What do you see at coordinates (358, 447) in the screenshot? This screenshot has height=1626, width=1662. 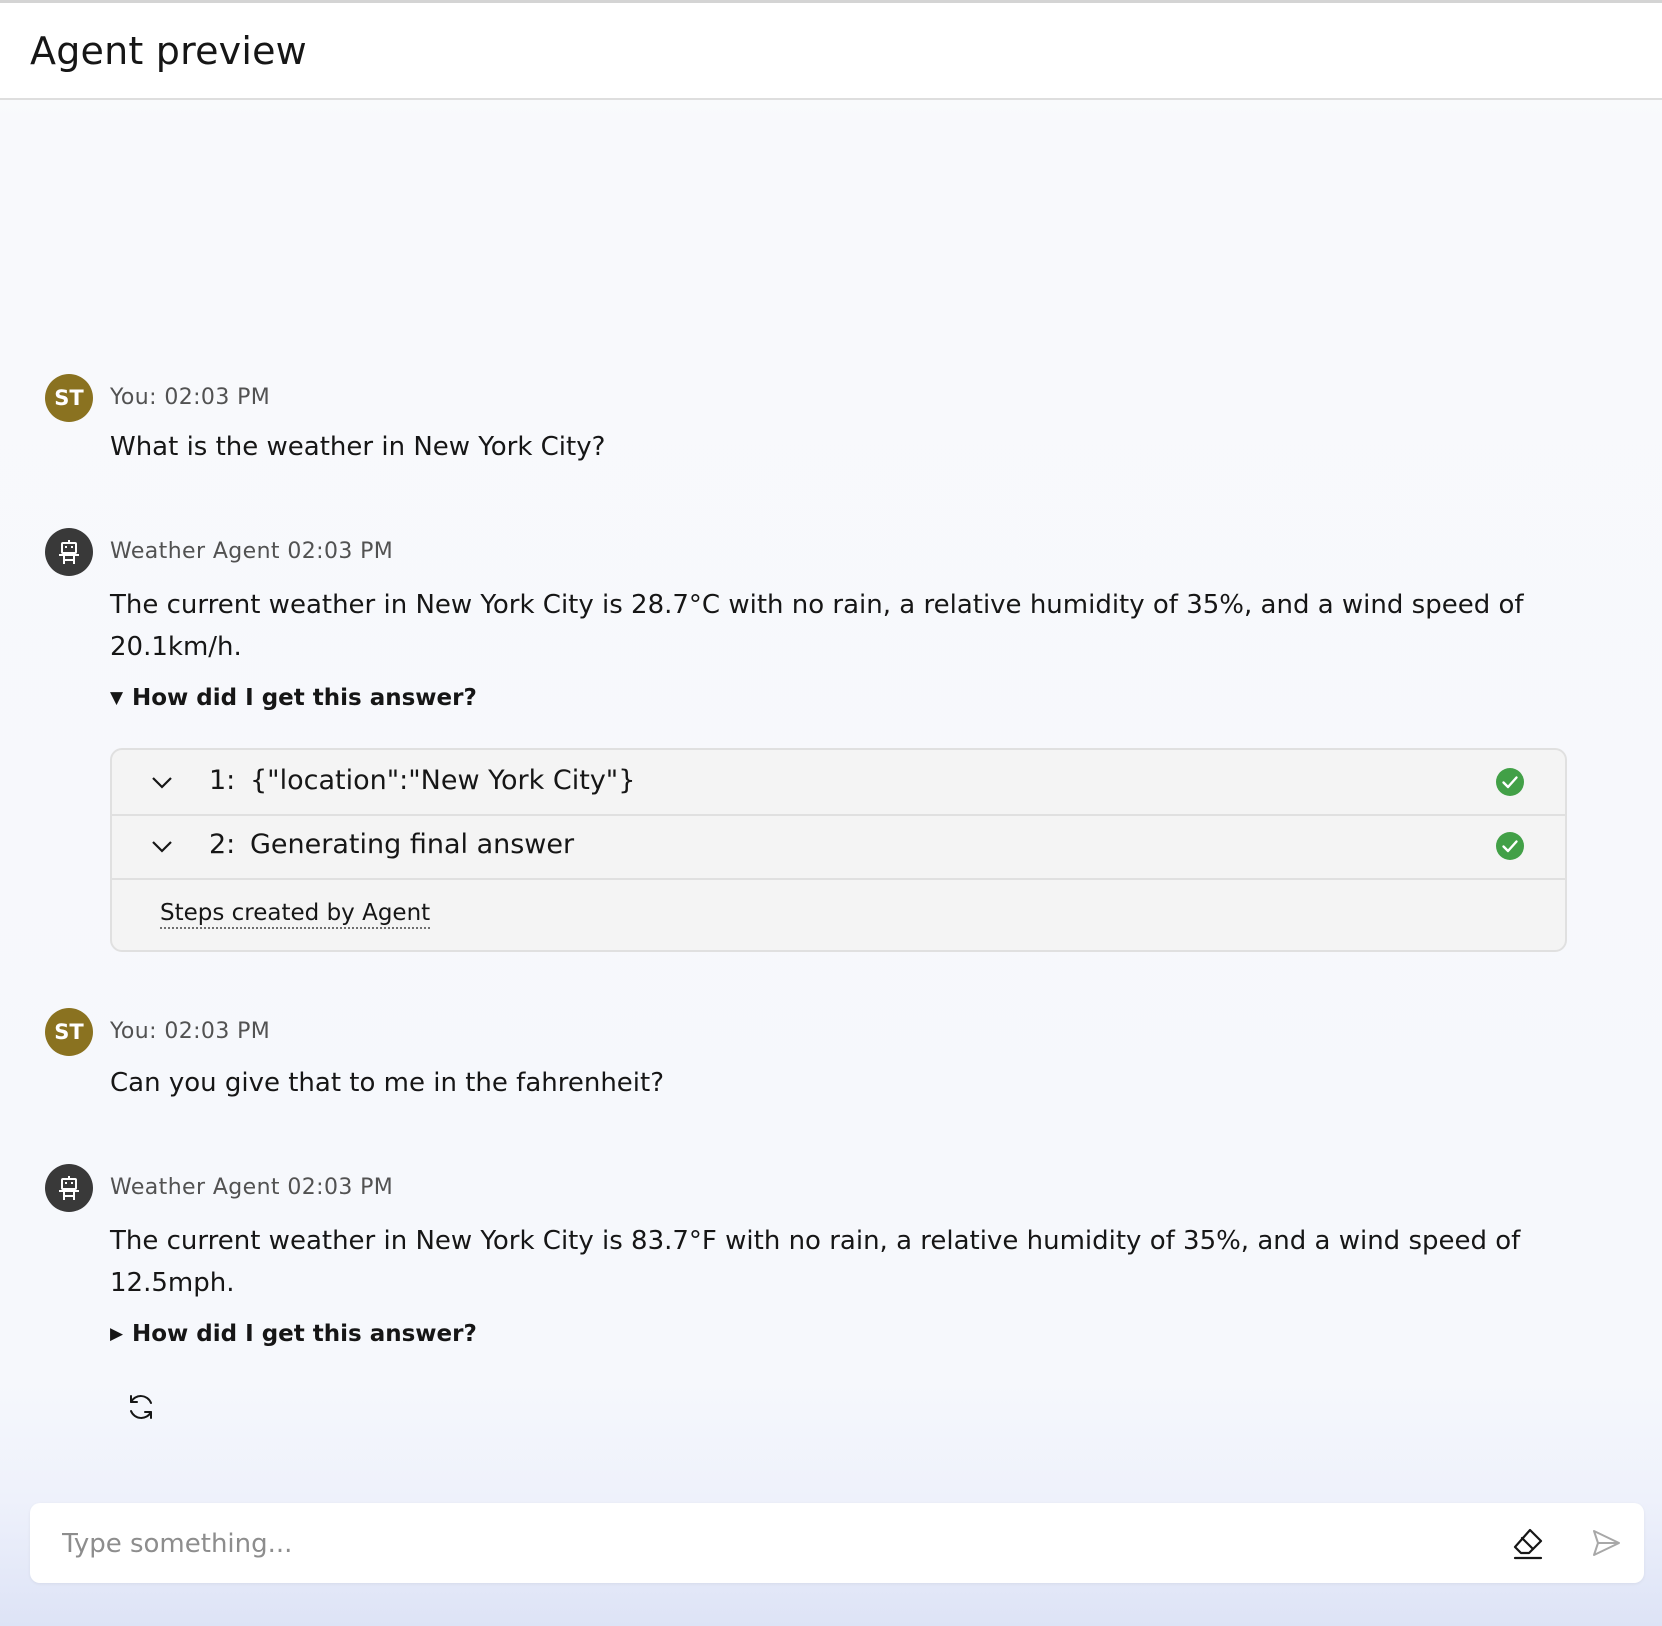 I see `message-text: What is the weather in New York City?` at bounding box center [358, 447].